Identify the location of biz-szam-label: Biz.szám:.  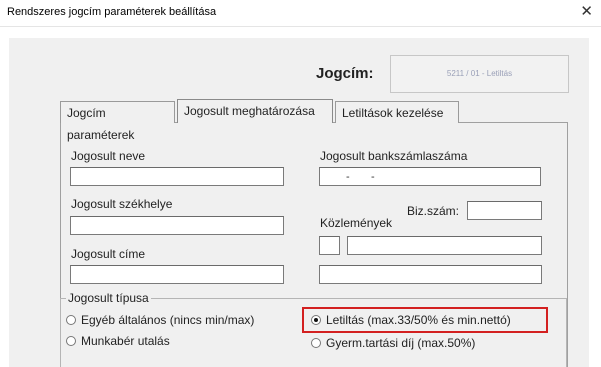
(433, 211).